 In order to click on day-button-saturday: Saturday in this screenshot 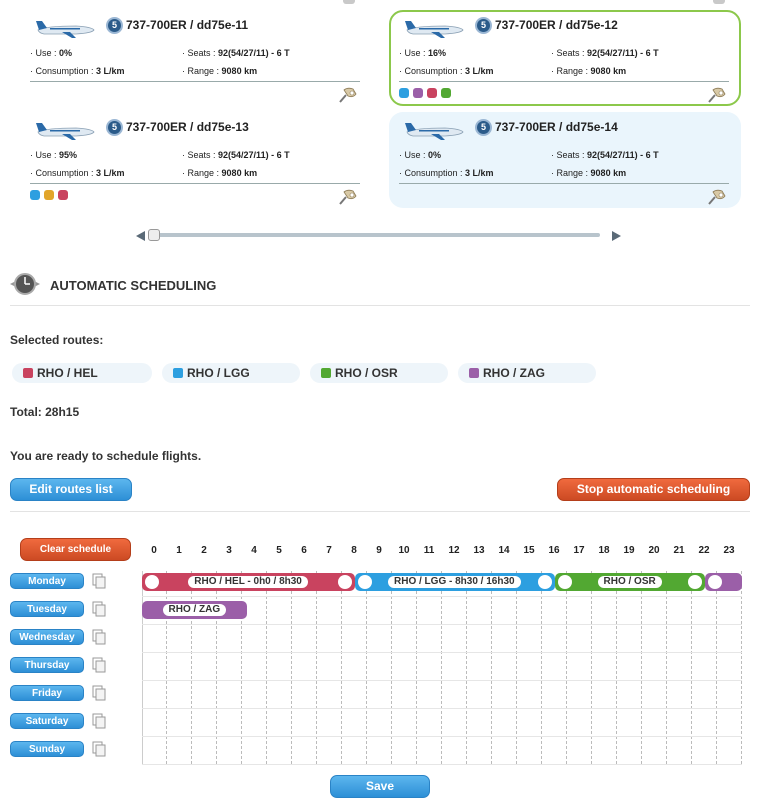, I will do `click(47, 721)`.